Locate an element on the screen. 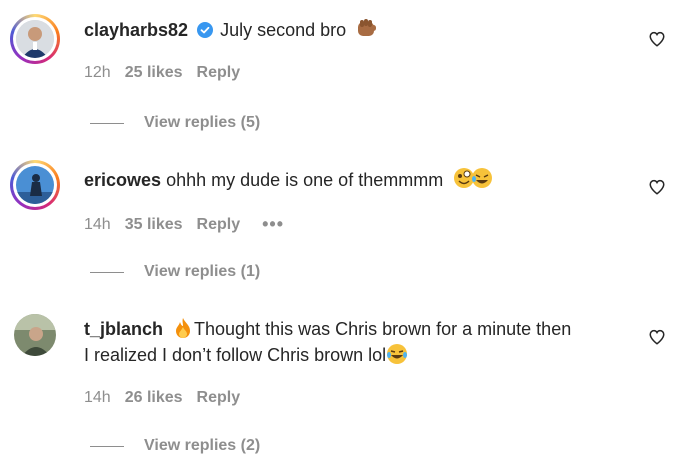  more-options-button: ••• is located at coordinates (273, 224).